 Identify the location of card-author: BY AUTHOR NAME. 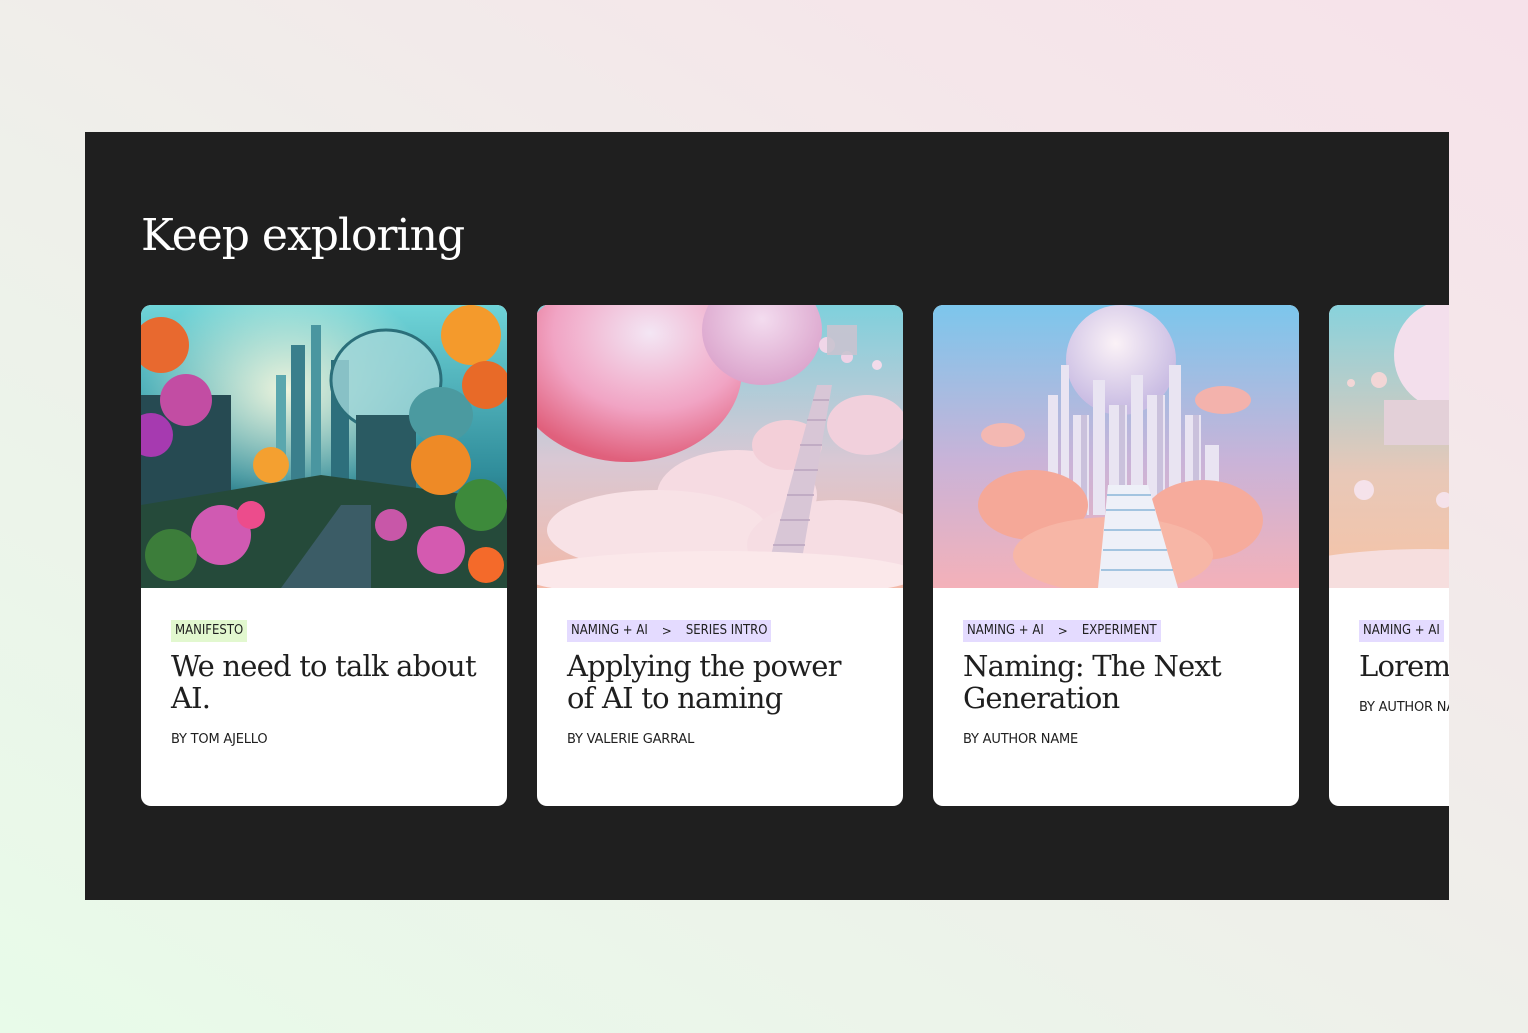
(1021, 739).